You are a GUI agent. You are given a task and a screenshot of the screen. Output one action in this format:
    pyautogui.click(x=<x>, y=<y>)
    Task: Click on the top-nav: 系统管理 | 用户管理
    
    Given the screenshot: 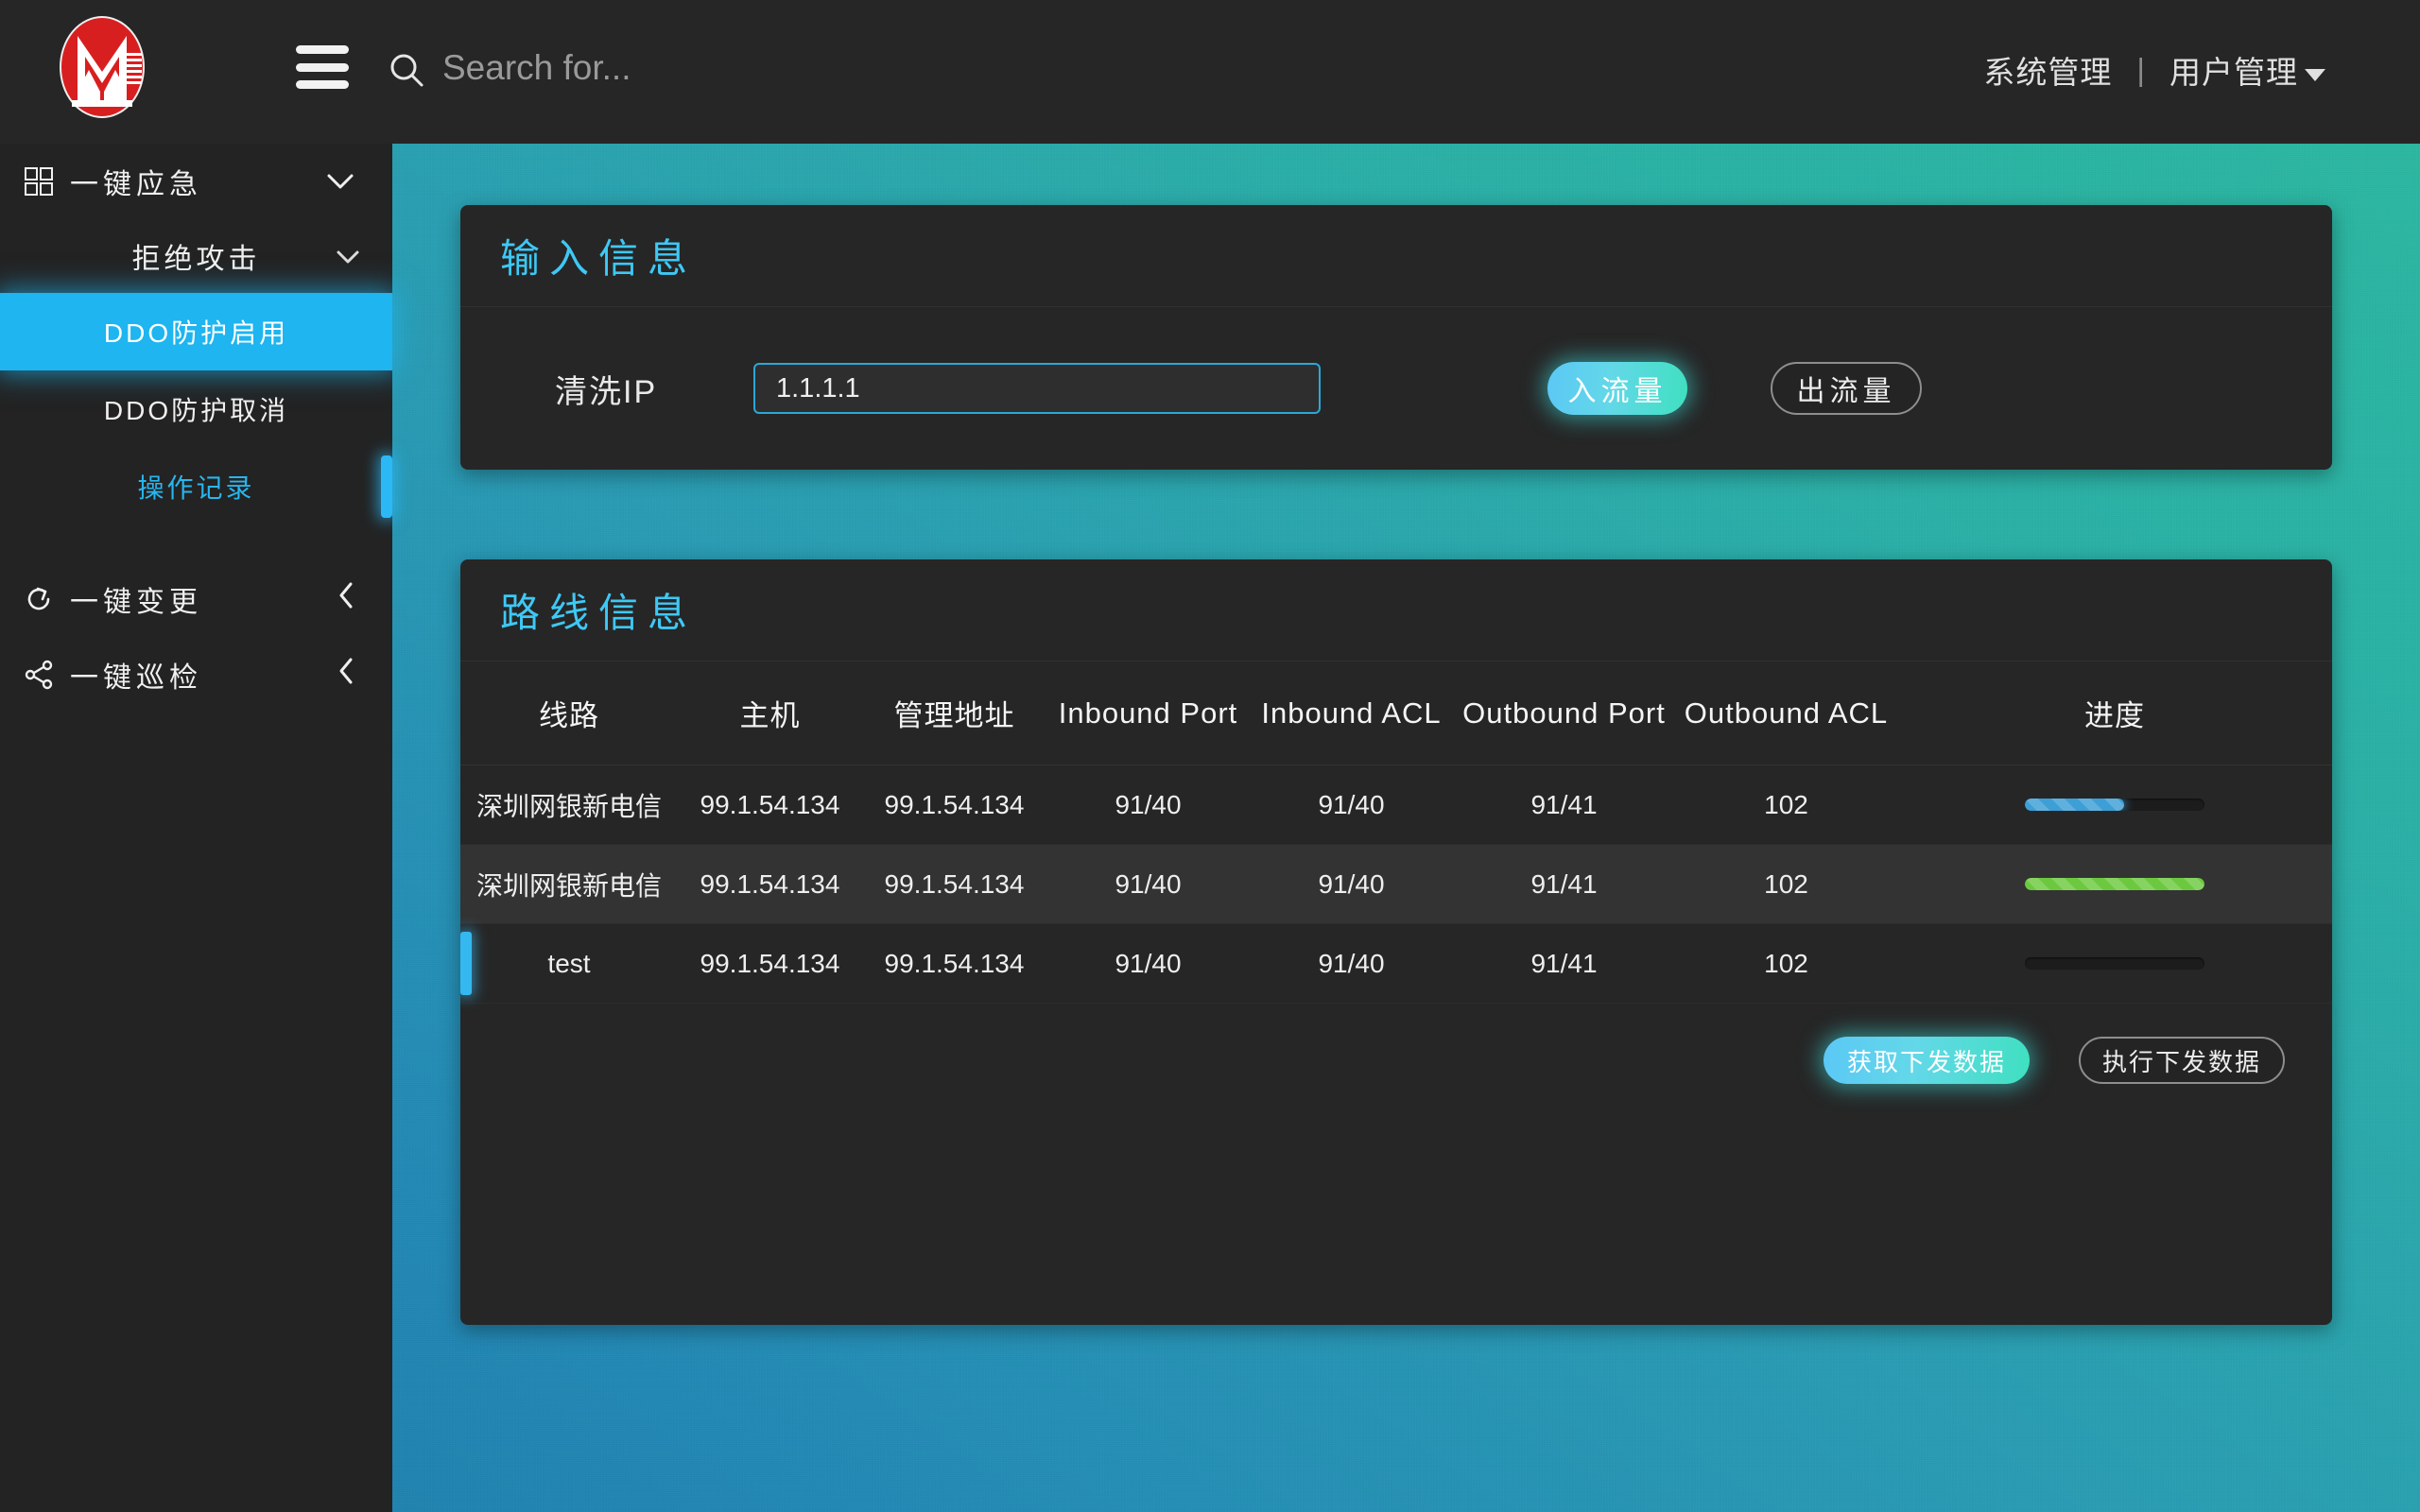 What is the action you would take?
    pyautogui.click(x=2154, y=70)
    